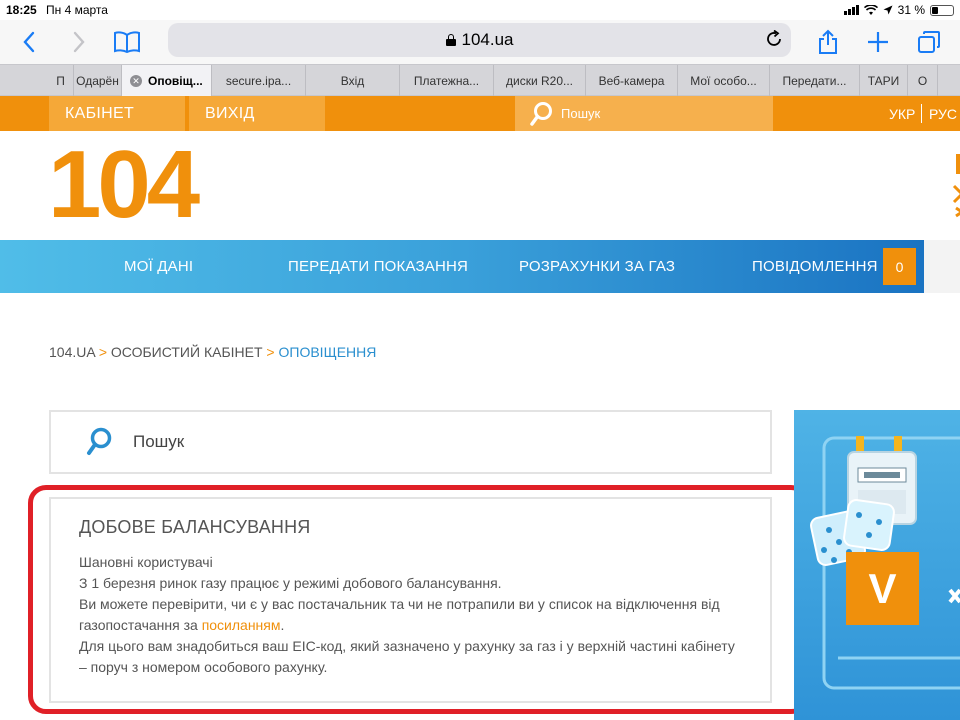 The image size is (960, 720). Describe the element at coordinates (480, 113) in the screenshot. I see `site-top-bar: КАБІНЕТ ВИХІД Пошук УКР РУС` at that location.